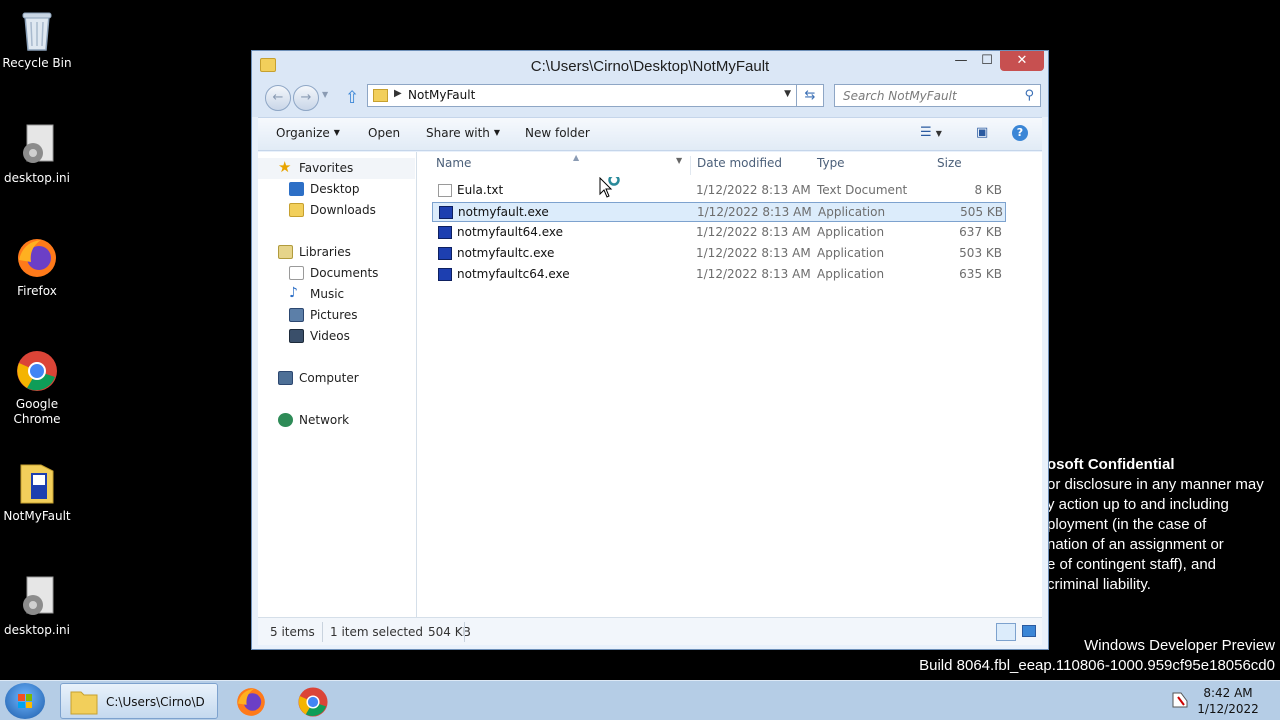  Describe the element at coordinates (285, 378) in the screenshot. I see `computer-icon` at that location.